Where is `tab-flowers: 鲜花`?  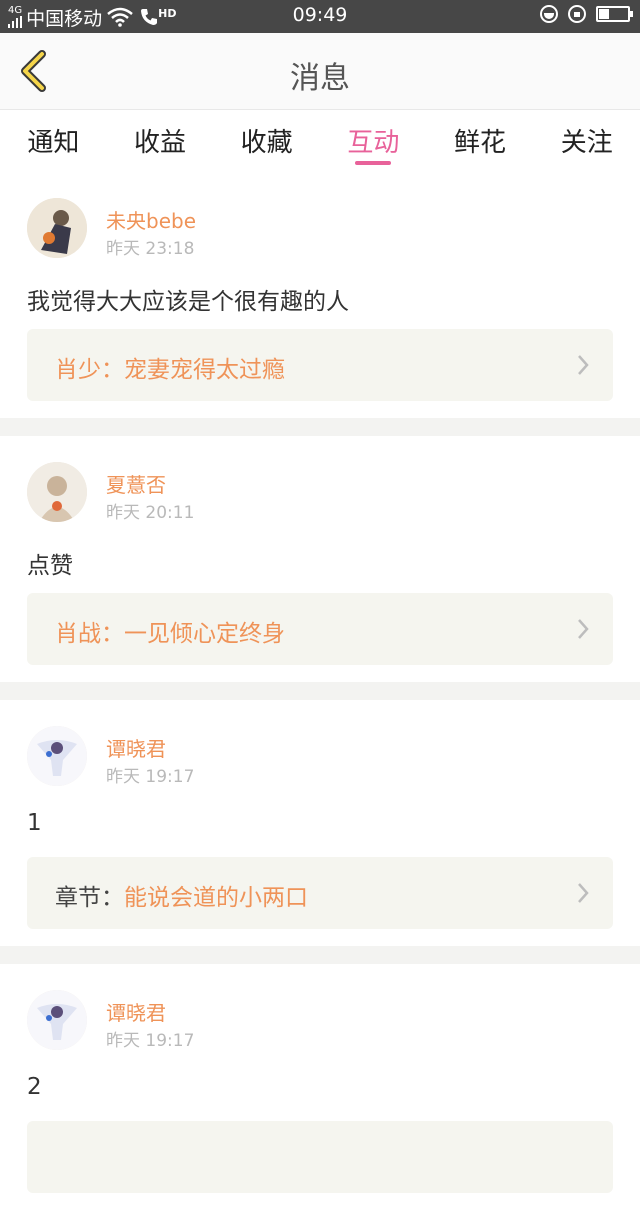 tab-flowers: 鲜花 is located at coordinates (480, 141).